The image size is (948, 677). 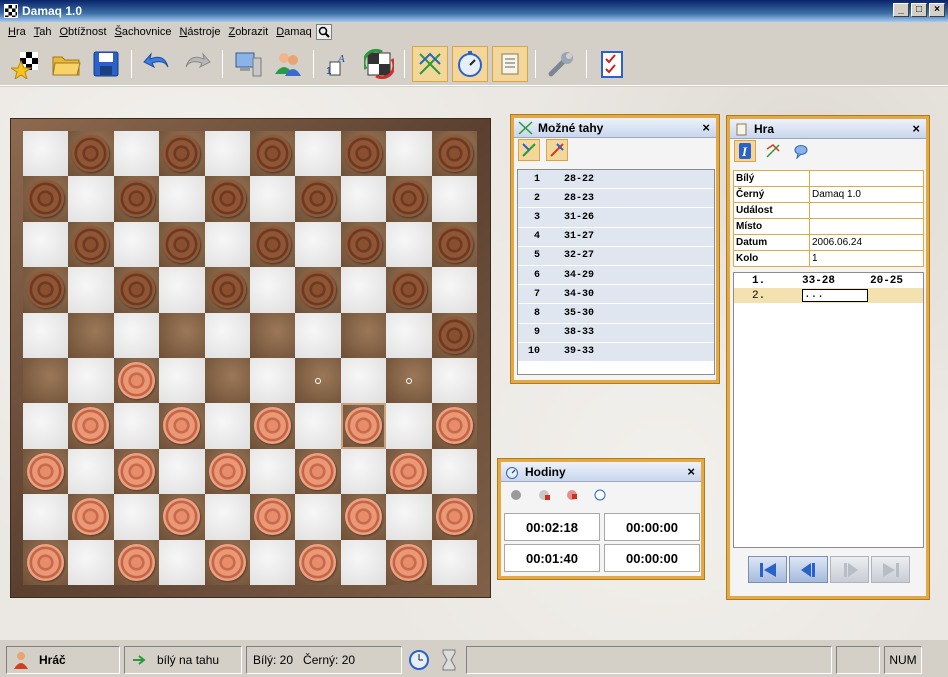 I want to click on move-row: 5 32-27, so click(x=616, y=256).